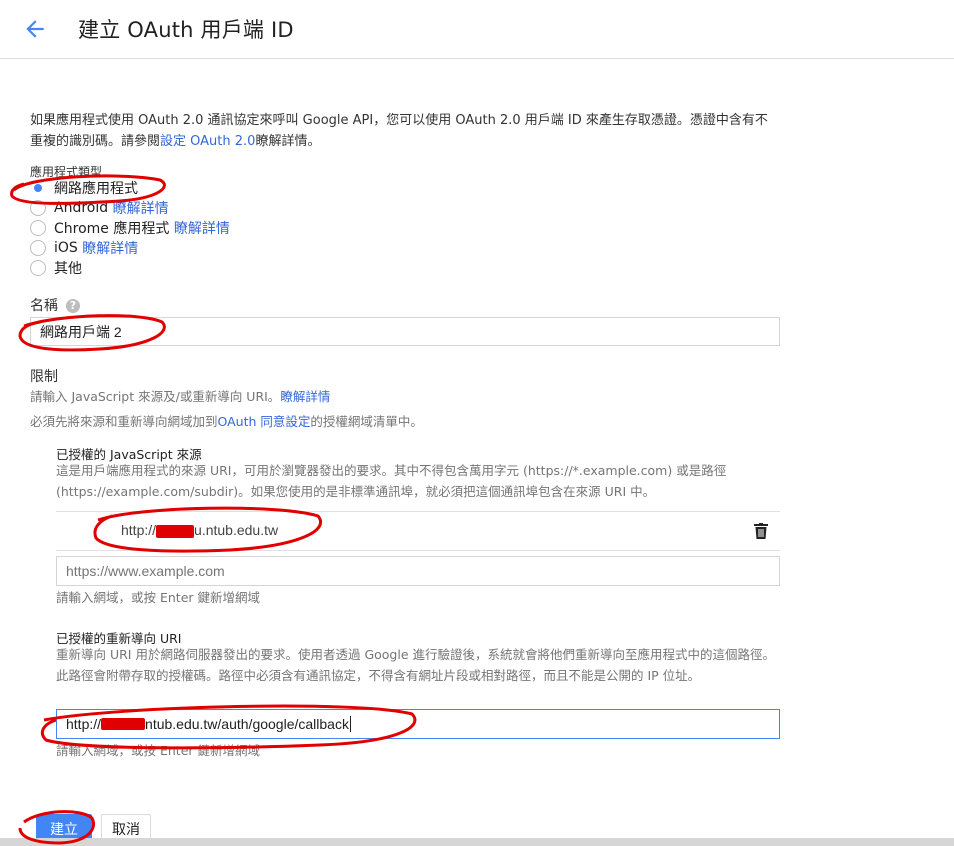  I want to click on restrictions-line2: 必須先將來源和重新導向網域加到OAuth 同意設定的授權網域清單中。, so click(226, 421).